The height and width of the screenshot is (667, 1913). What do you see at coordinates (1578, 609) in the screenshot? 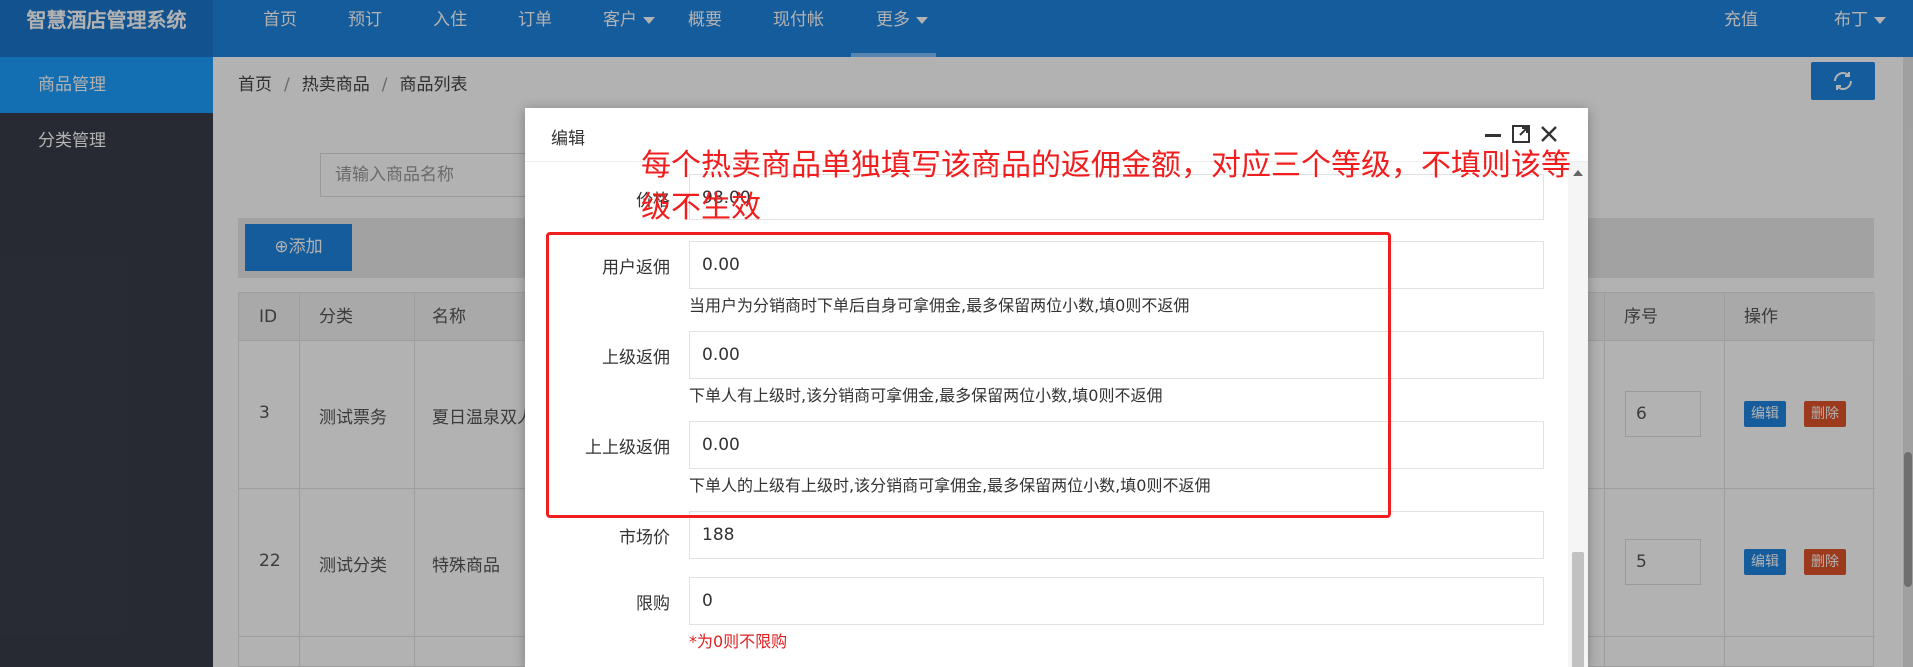
I see `dialog-scrollbar-thumb` at bounding box center [1578, 609].